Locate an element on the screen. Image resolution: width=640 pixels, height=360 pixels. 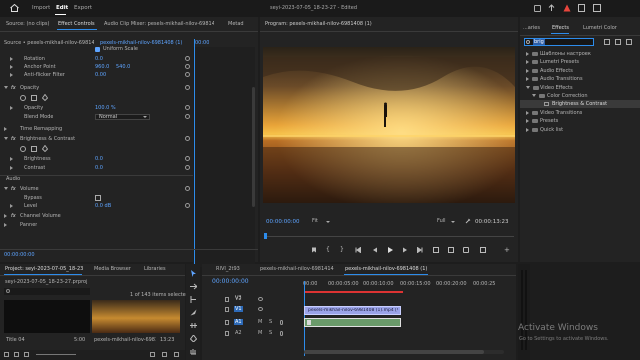
workspaces-icon is located at coordinates (537, 8).